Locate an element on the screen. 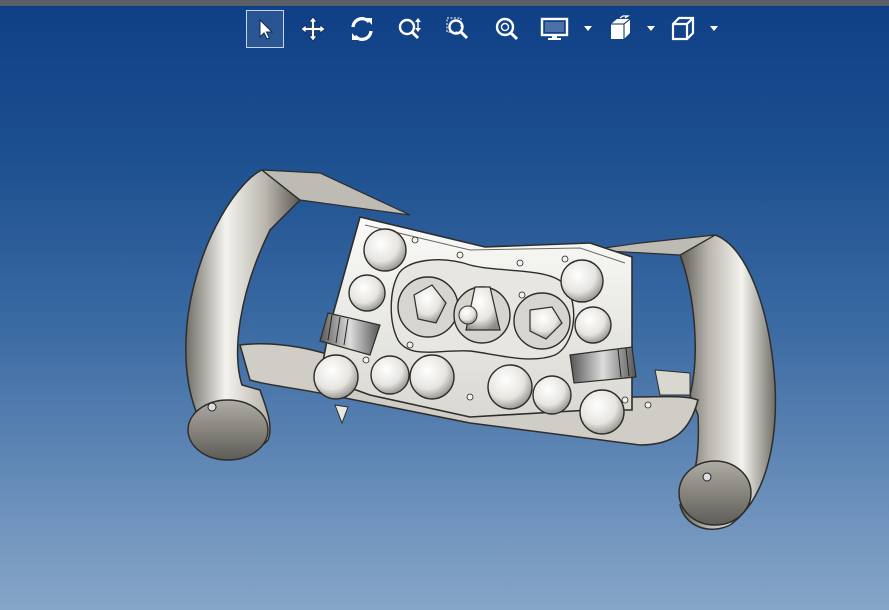 This screenshot has width=889, height=610. section-view-icon is located at coordinates (621, 27).